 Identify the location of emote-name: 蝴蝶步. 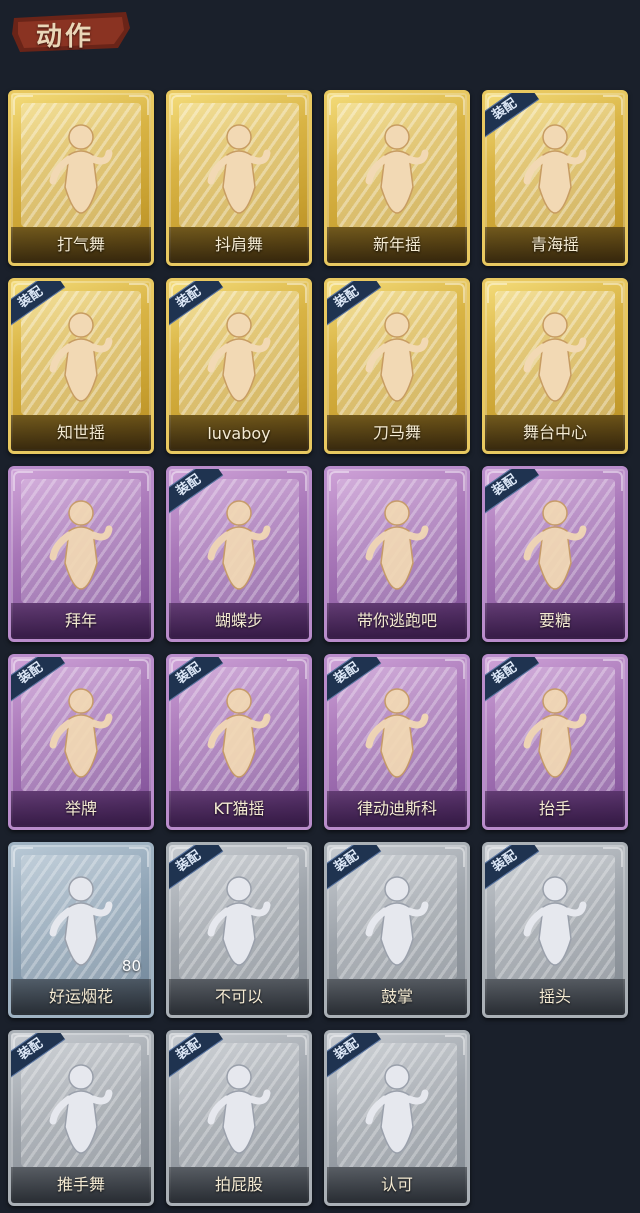
(238, 620).